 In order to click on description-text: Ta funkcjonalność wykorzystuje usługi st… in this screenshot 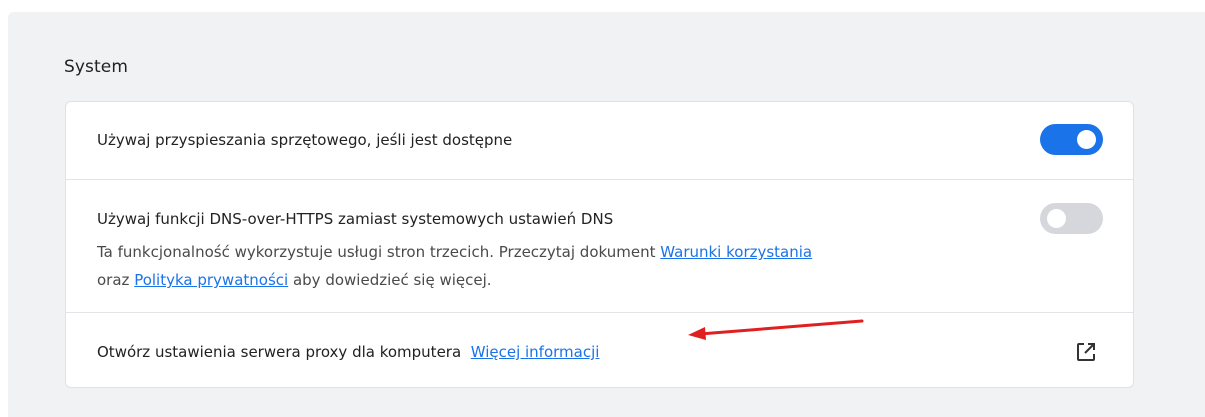, I will do `click(376, 252)`.